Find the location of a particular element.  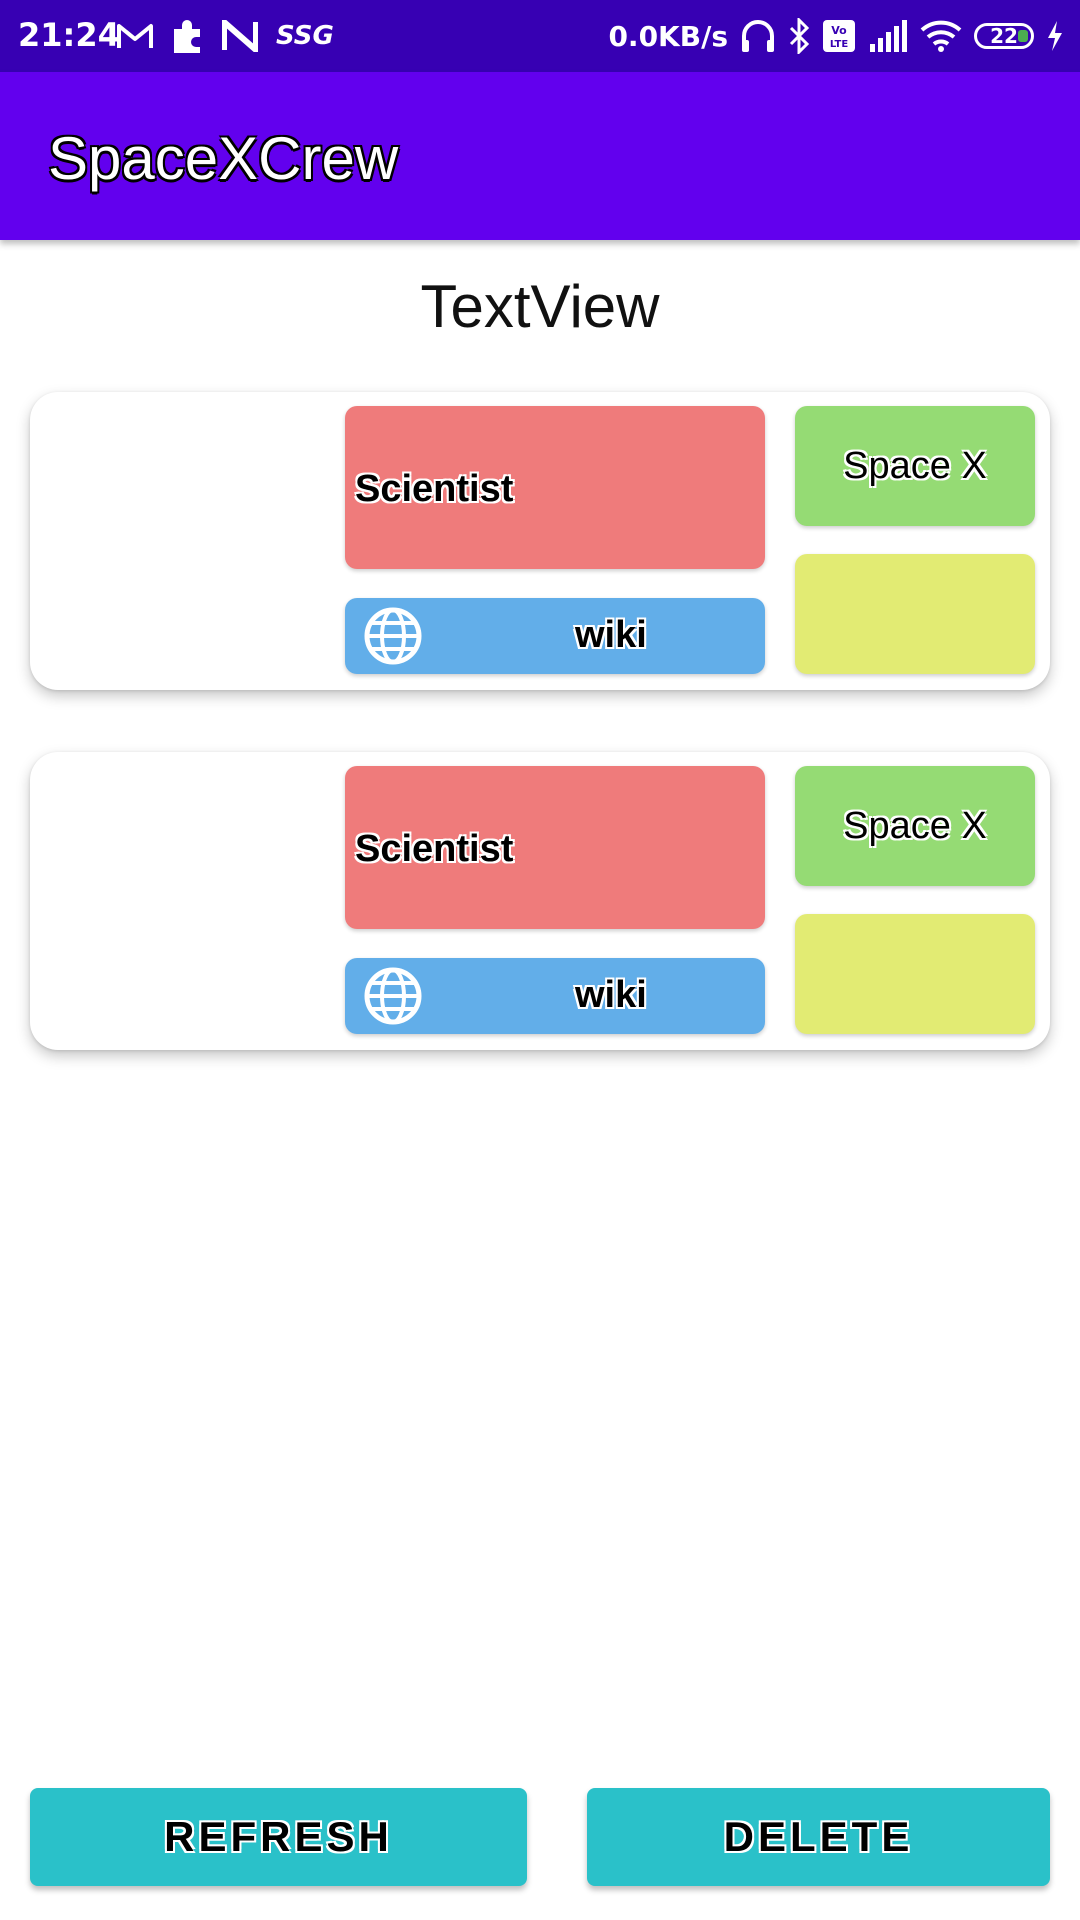

n-app-icon is located at coordinates (240, 36).